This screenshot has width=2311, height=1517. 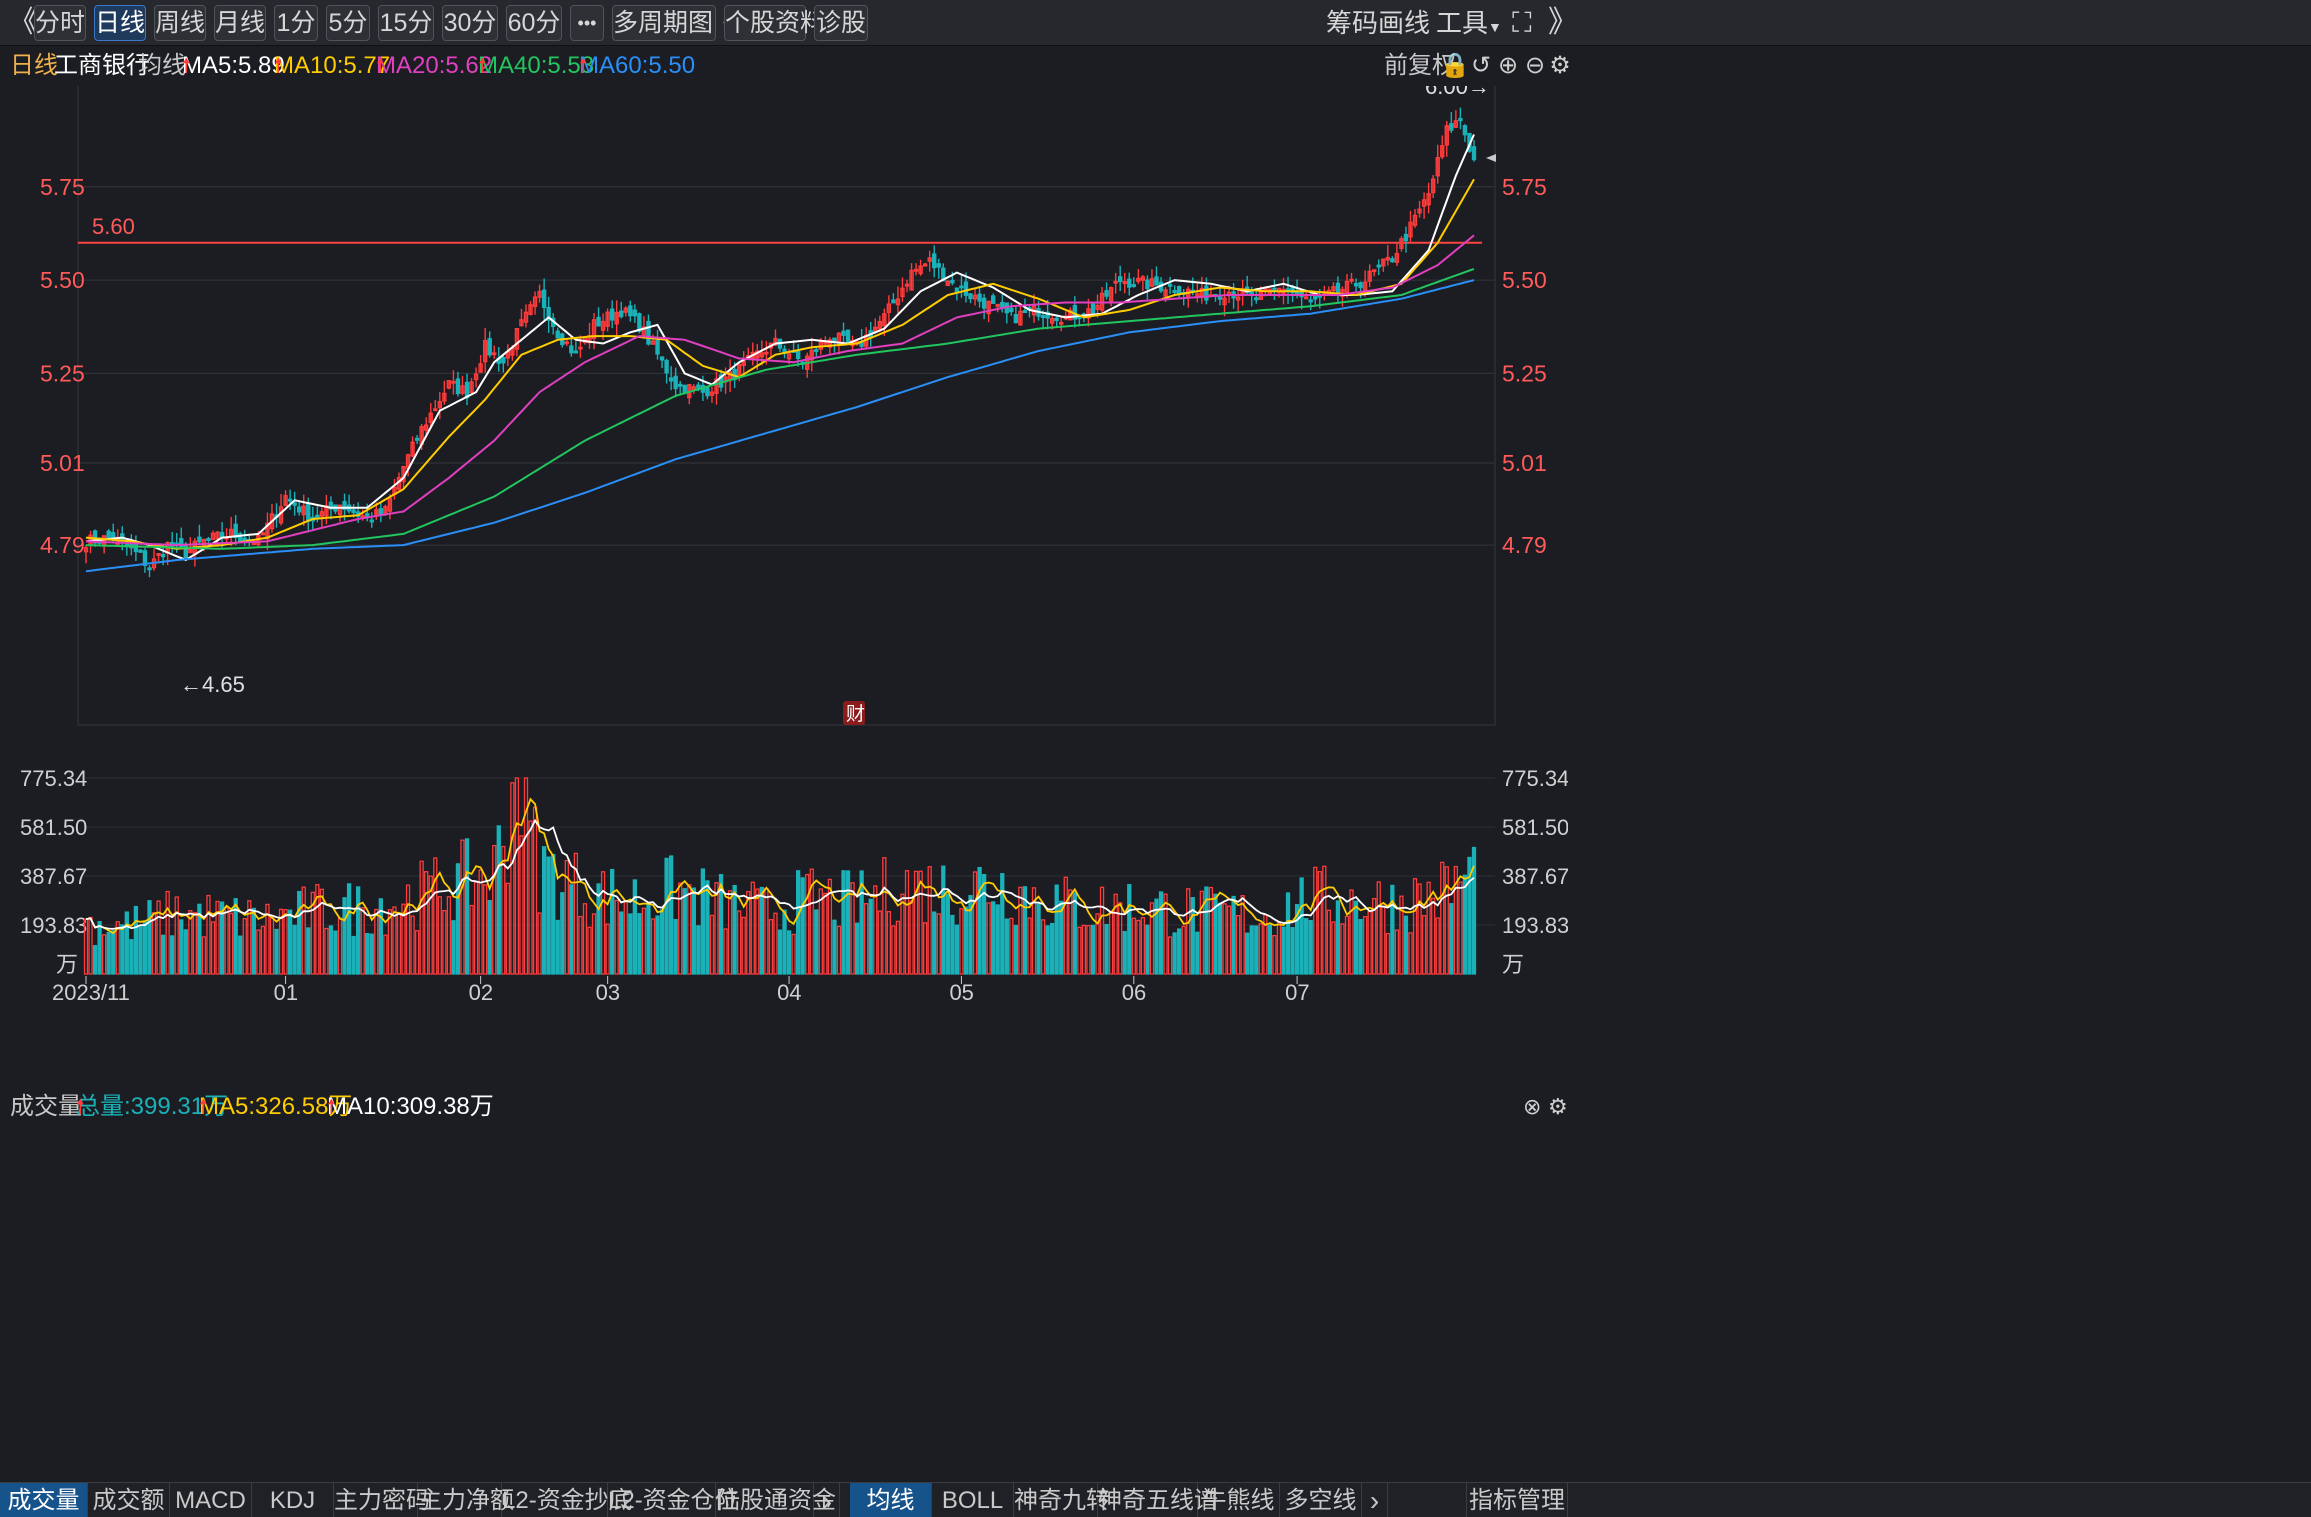 What do you see at coordinates (891, 1500) in the screenshot?
I see `tab-ma-overlay: 均线` at bounding box center [891, 1500].